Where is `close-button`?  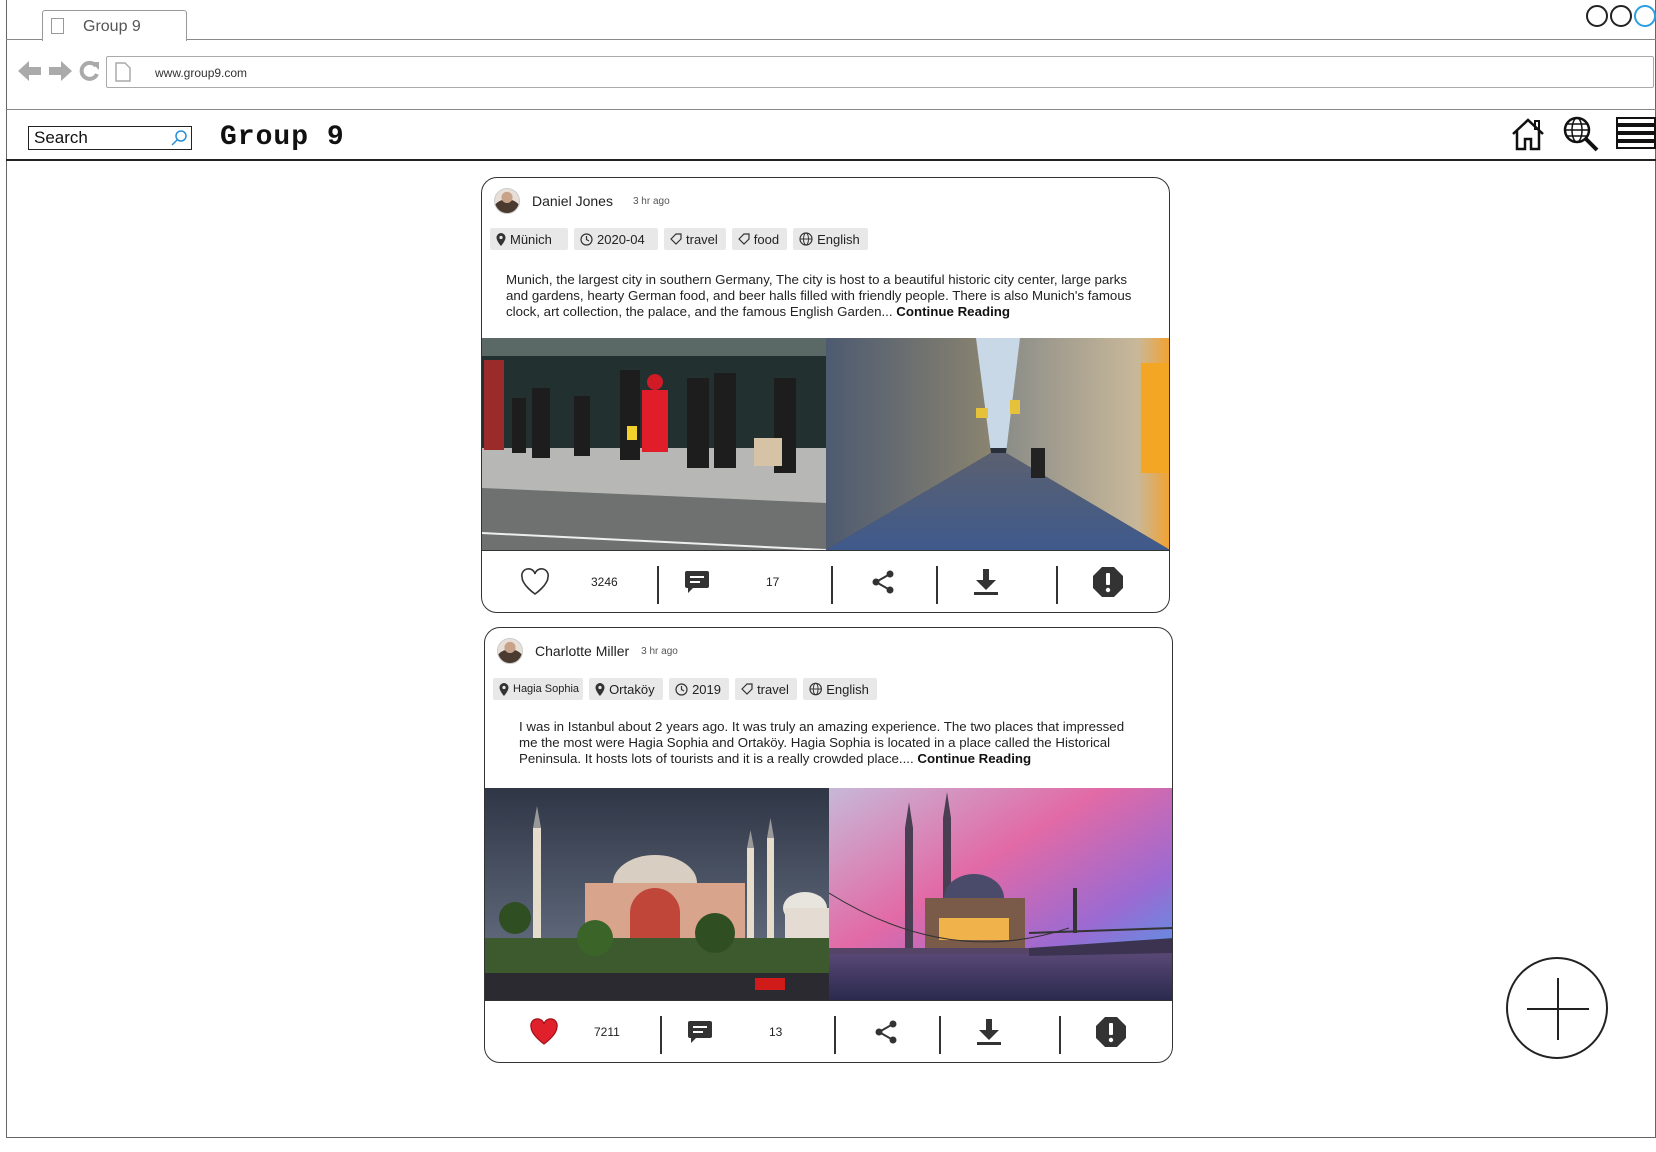 close-button is located at coordinates (1645, 16).